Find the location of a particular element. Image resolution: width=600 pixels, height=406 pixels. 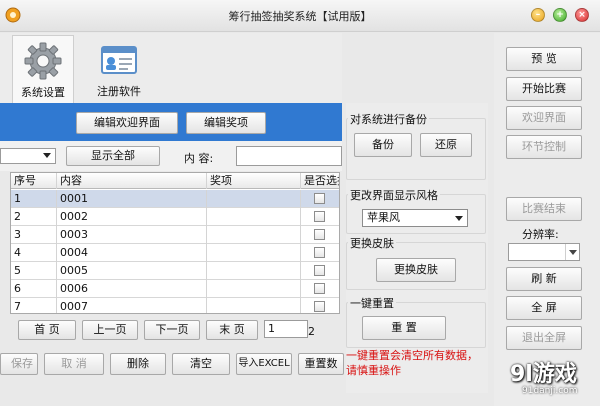

first-page-button: 首 页 is located at coordinates (47, 330).